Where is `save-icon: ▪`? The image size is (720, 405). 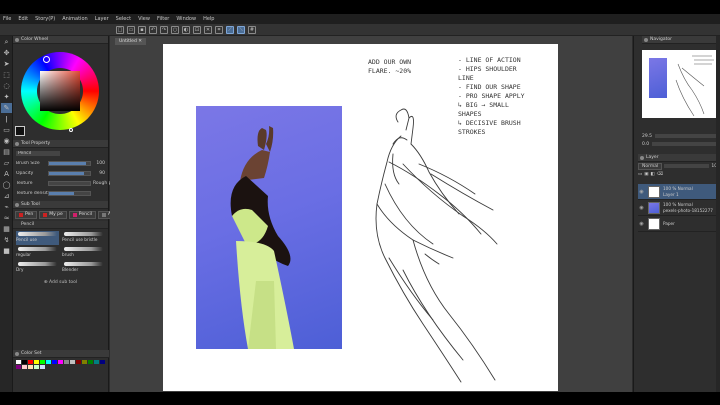
save-icon: ▪ is located at coordinates (142, 29).